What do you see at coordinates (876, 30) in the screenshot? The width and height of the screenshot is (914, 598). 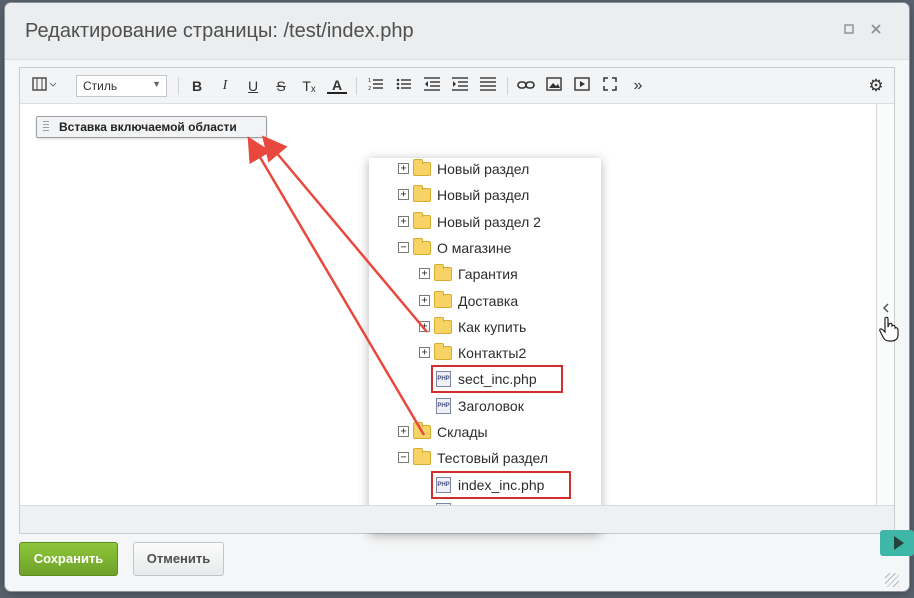 I see `close-icon` at bounding box center [876, 30].